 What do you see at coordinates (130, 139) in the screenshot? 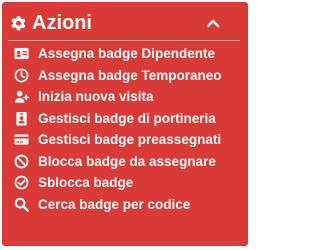
I see `action-label: Gestisci badge preassegnati` at bounding box center [130, 139].